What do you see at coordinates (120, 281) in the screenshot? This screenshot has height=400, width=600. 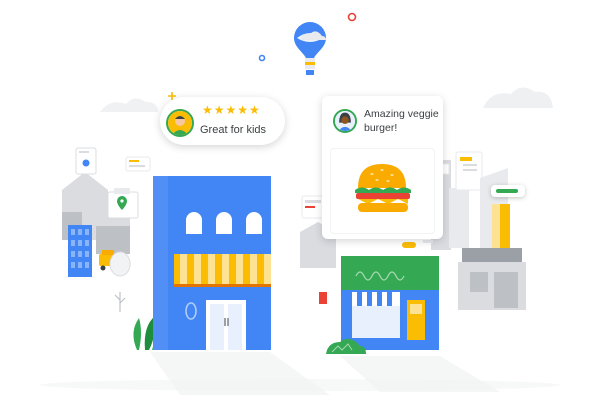 I see `tree-icon` at bounding box center [120, 281].